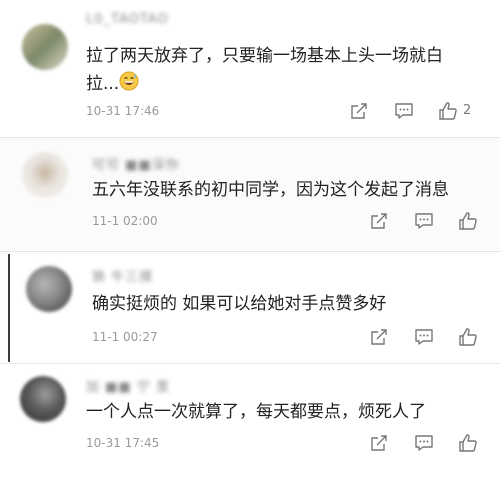  Describe the element at coordinates (136, 163) in the screenshot. I see `username: 可可 ■■深你` at that location.